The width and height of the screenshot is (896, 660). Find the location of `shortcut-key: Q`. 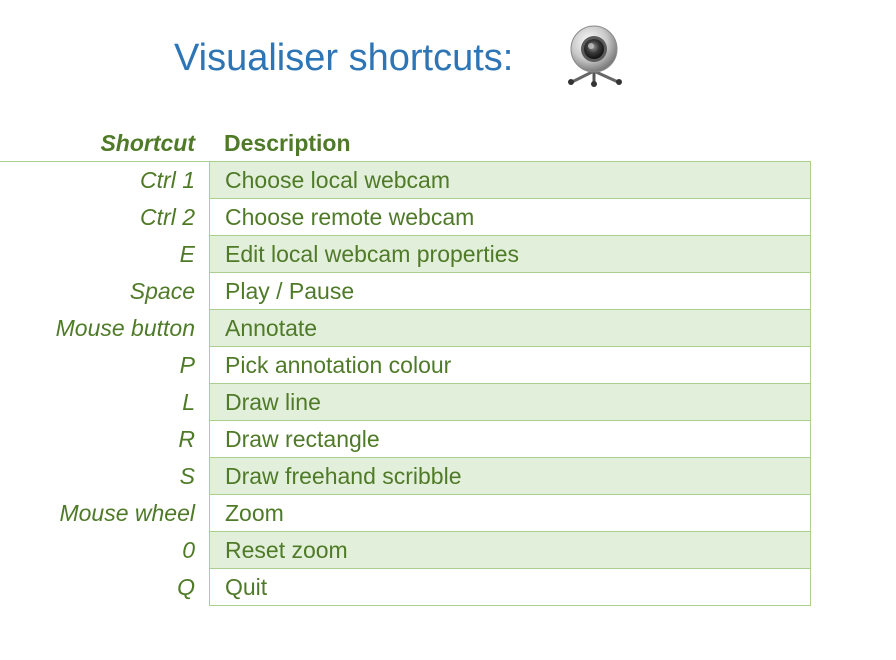

shortcut-key: Q is located at coordinates (186, 587).